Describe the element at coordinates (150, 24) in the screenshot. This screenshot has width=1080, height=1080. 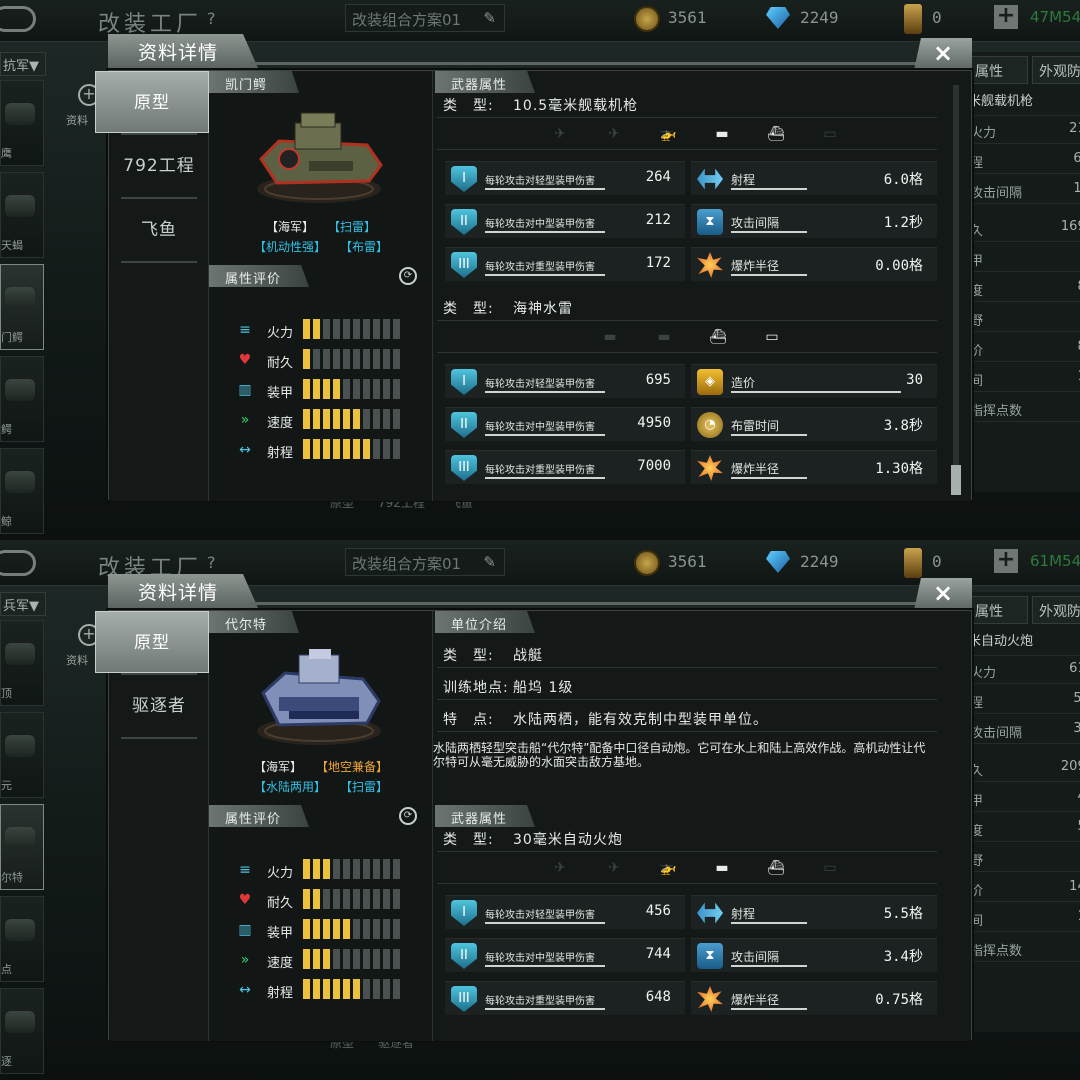
I see `page-title: 改装工厂` at that location.